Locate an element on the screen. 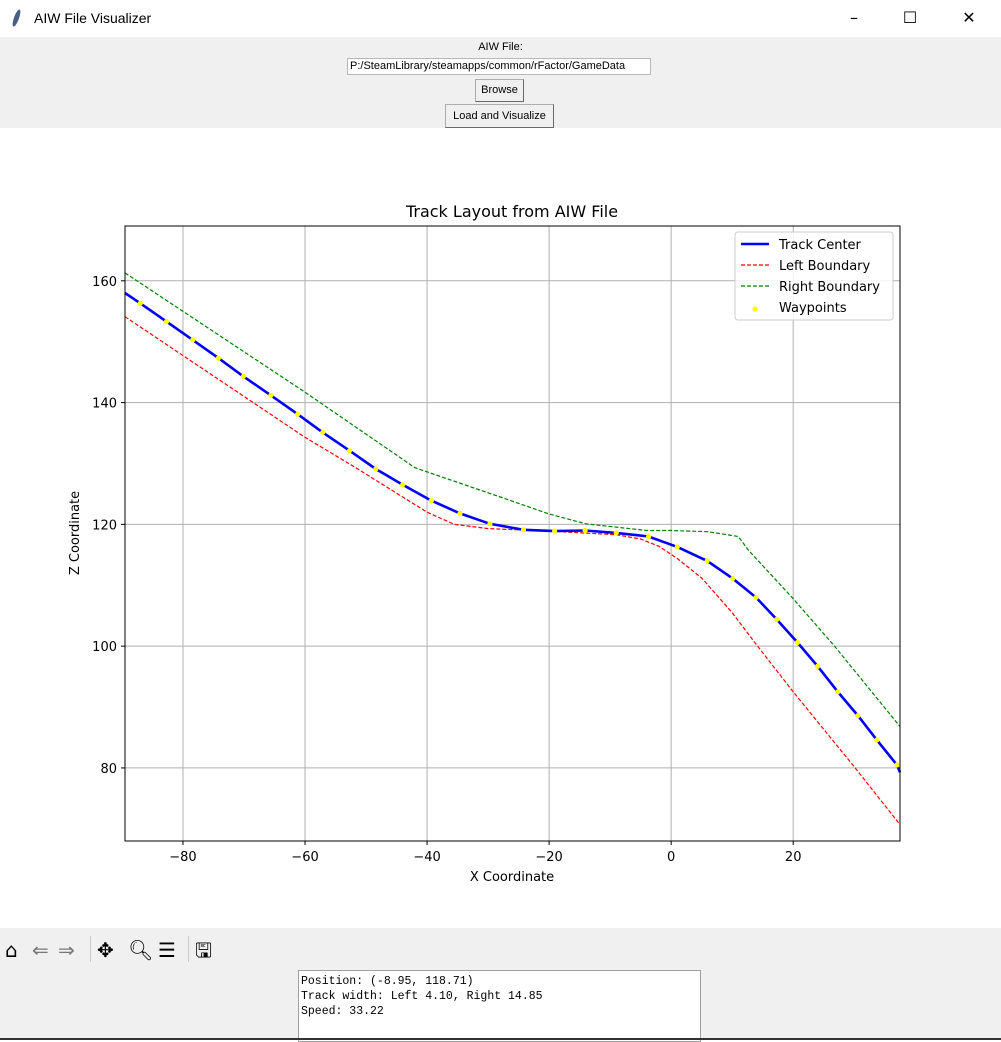  x-tick-label: −40 is located at coordinates (426, 857).